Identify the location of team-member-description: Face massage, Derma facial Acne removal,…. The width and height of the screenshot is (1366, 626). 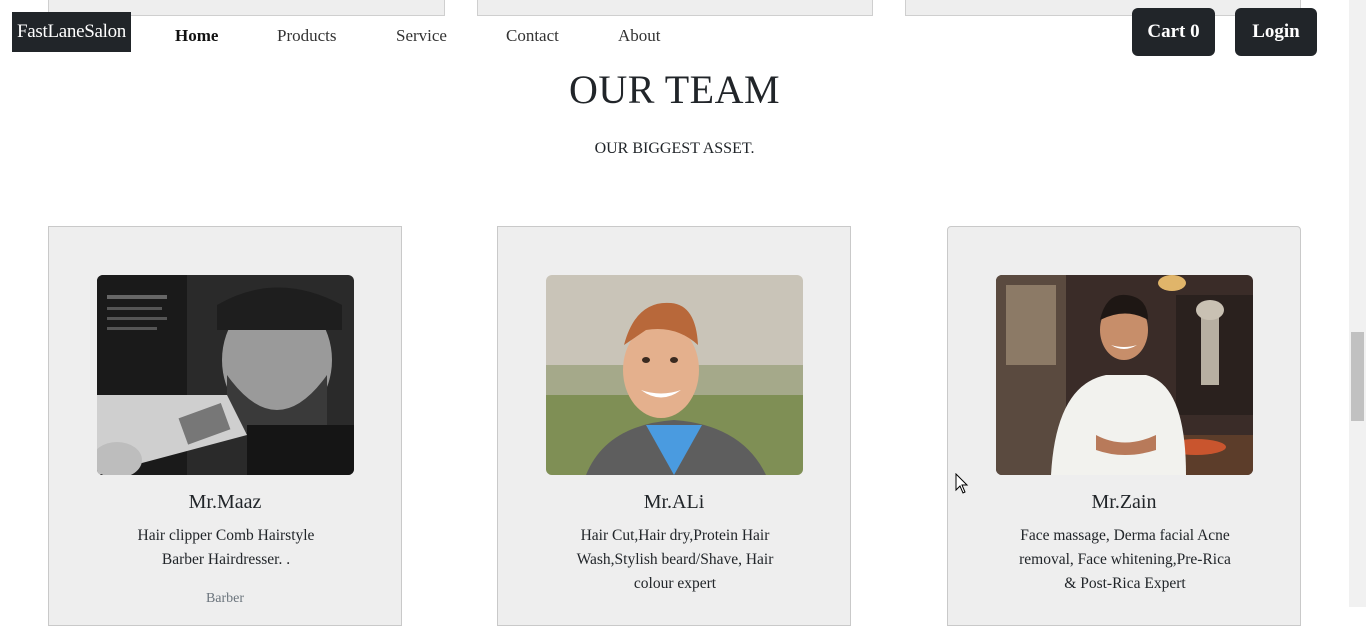
(1125, 559).